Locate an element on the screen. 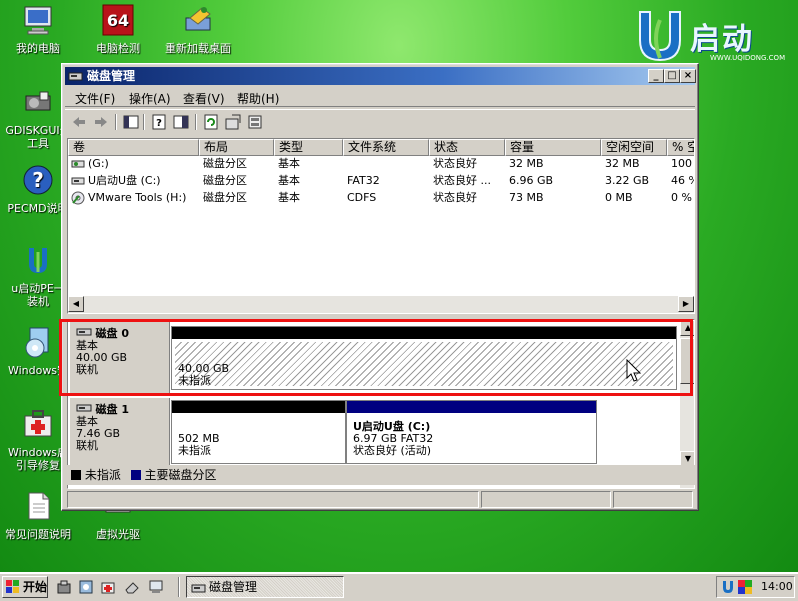  check64-icon: 64 is located at coordinates (118, 20).